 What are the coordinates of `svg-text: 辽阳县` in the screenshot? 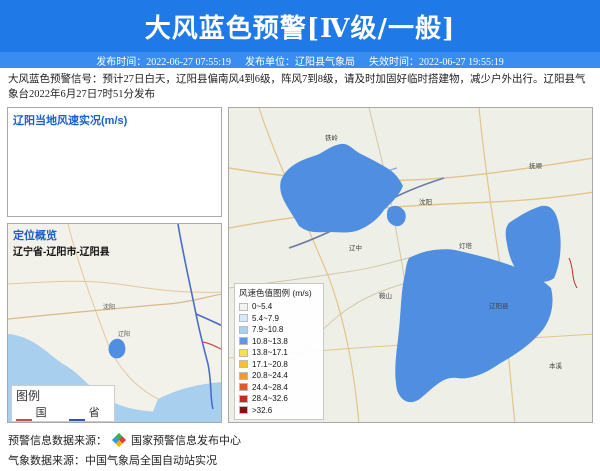 It's located at (499, 305).